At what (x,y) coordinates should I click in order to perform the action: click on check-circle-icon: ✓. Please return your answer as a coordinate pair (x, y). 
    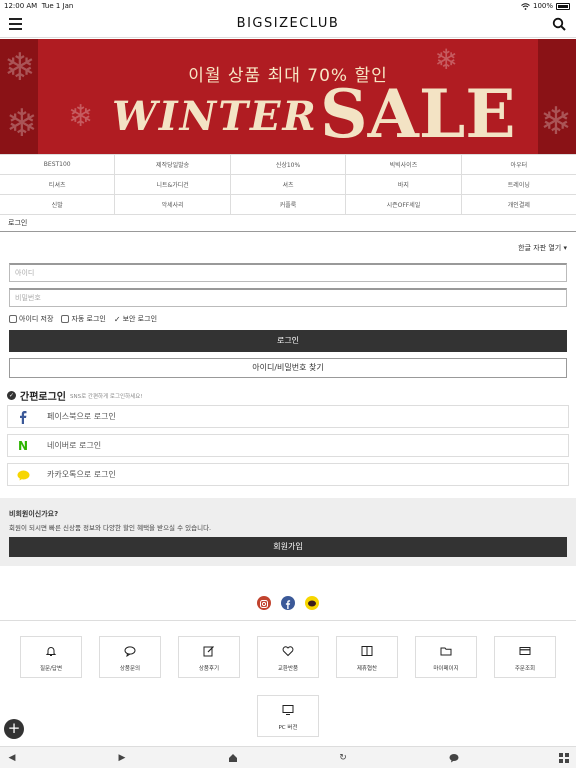
    Looking at the image, I should click on (11, 395).